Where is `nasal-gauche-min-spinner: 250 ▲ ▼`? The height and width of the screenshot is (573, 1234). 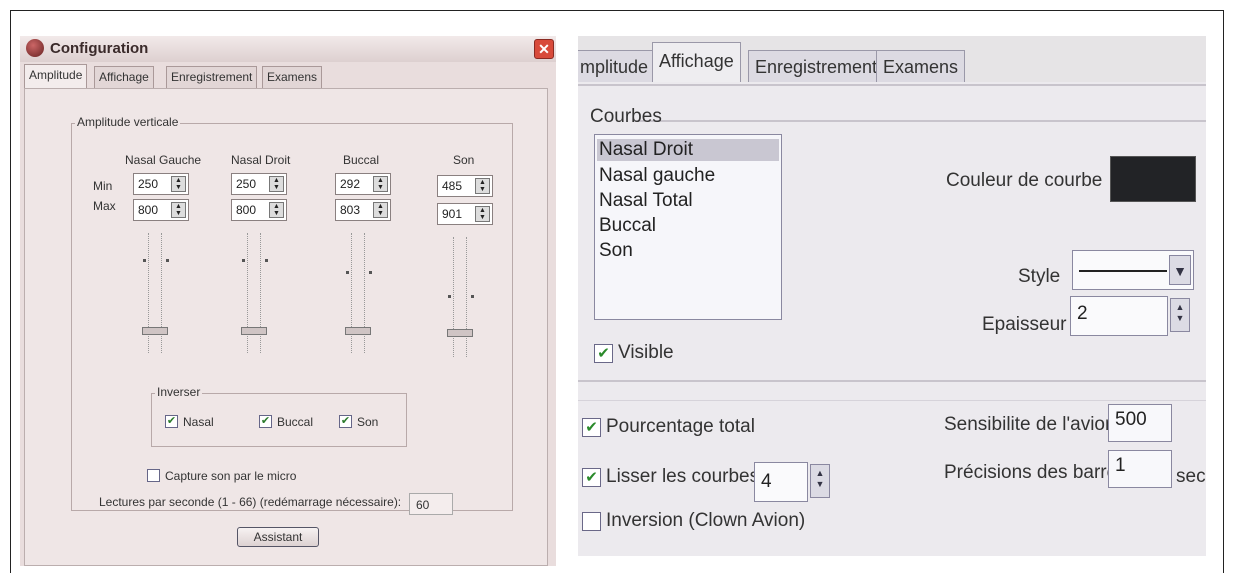 nasal-gauche-min-spinner: 250 ▲ ▼ is located at coordinates (161, 184).